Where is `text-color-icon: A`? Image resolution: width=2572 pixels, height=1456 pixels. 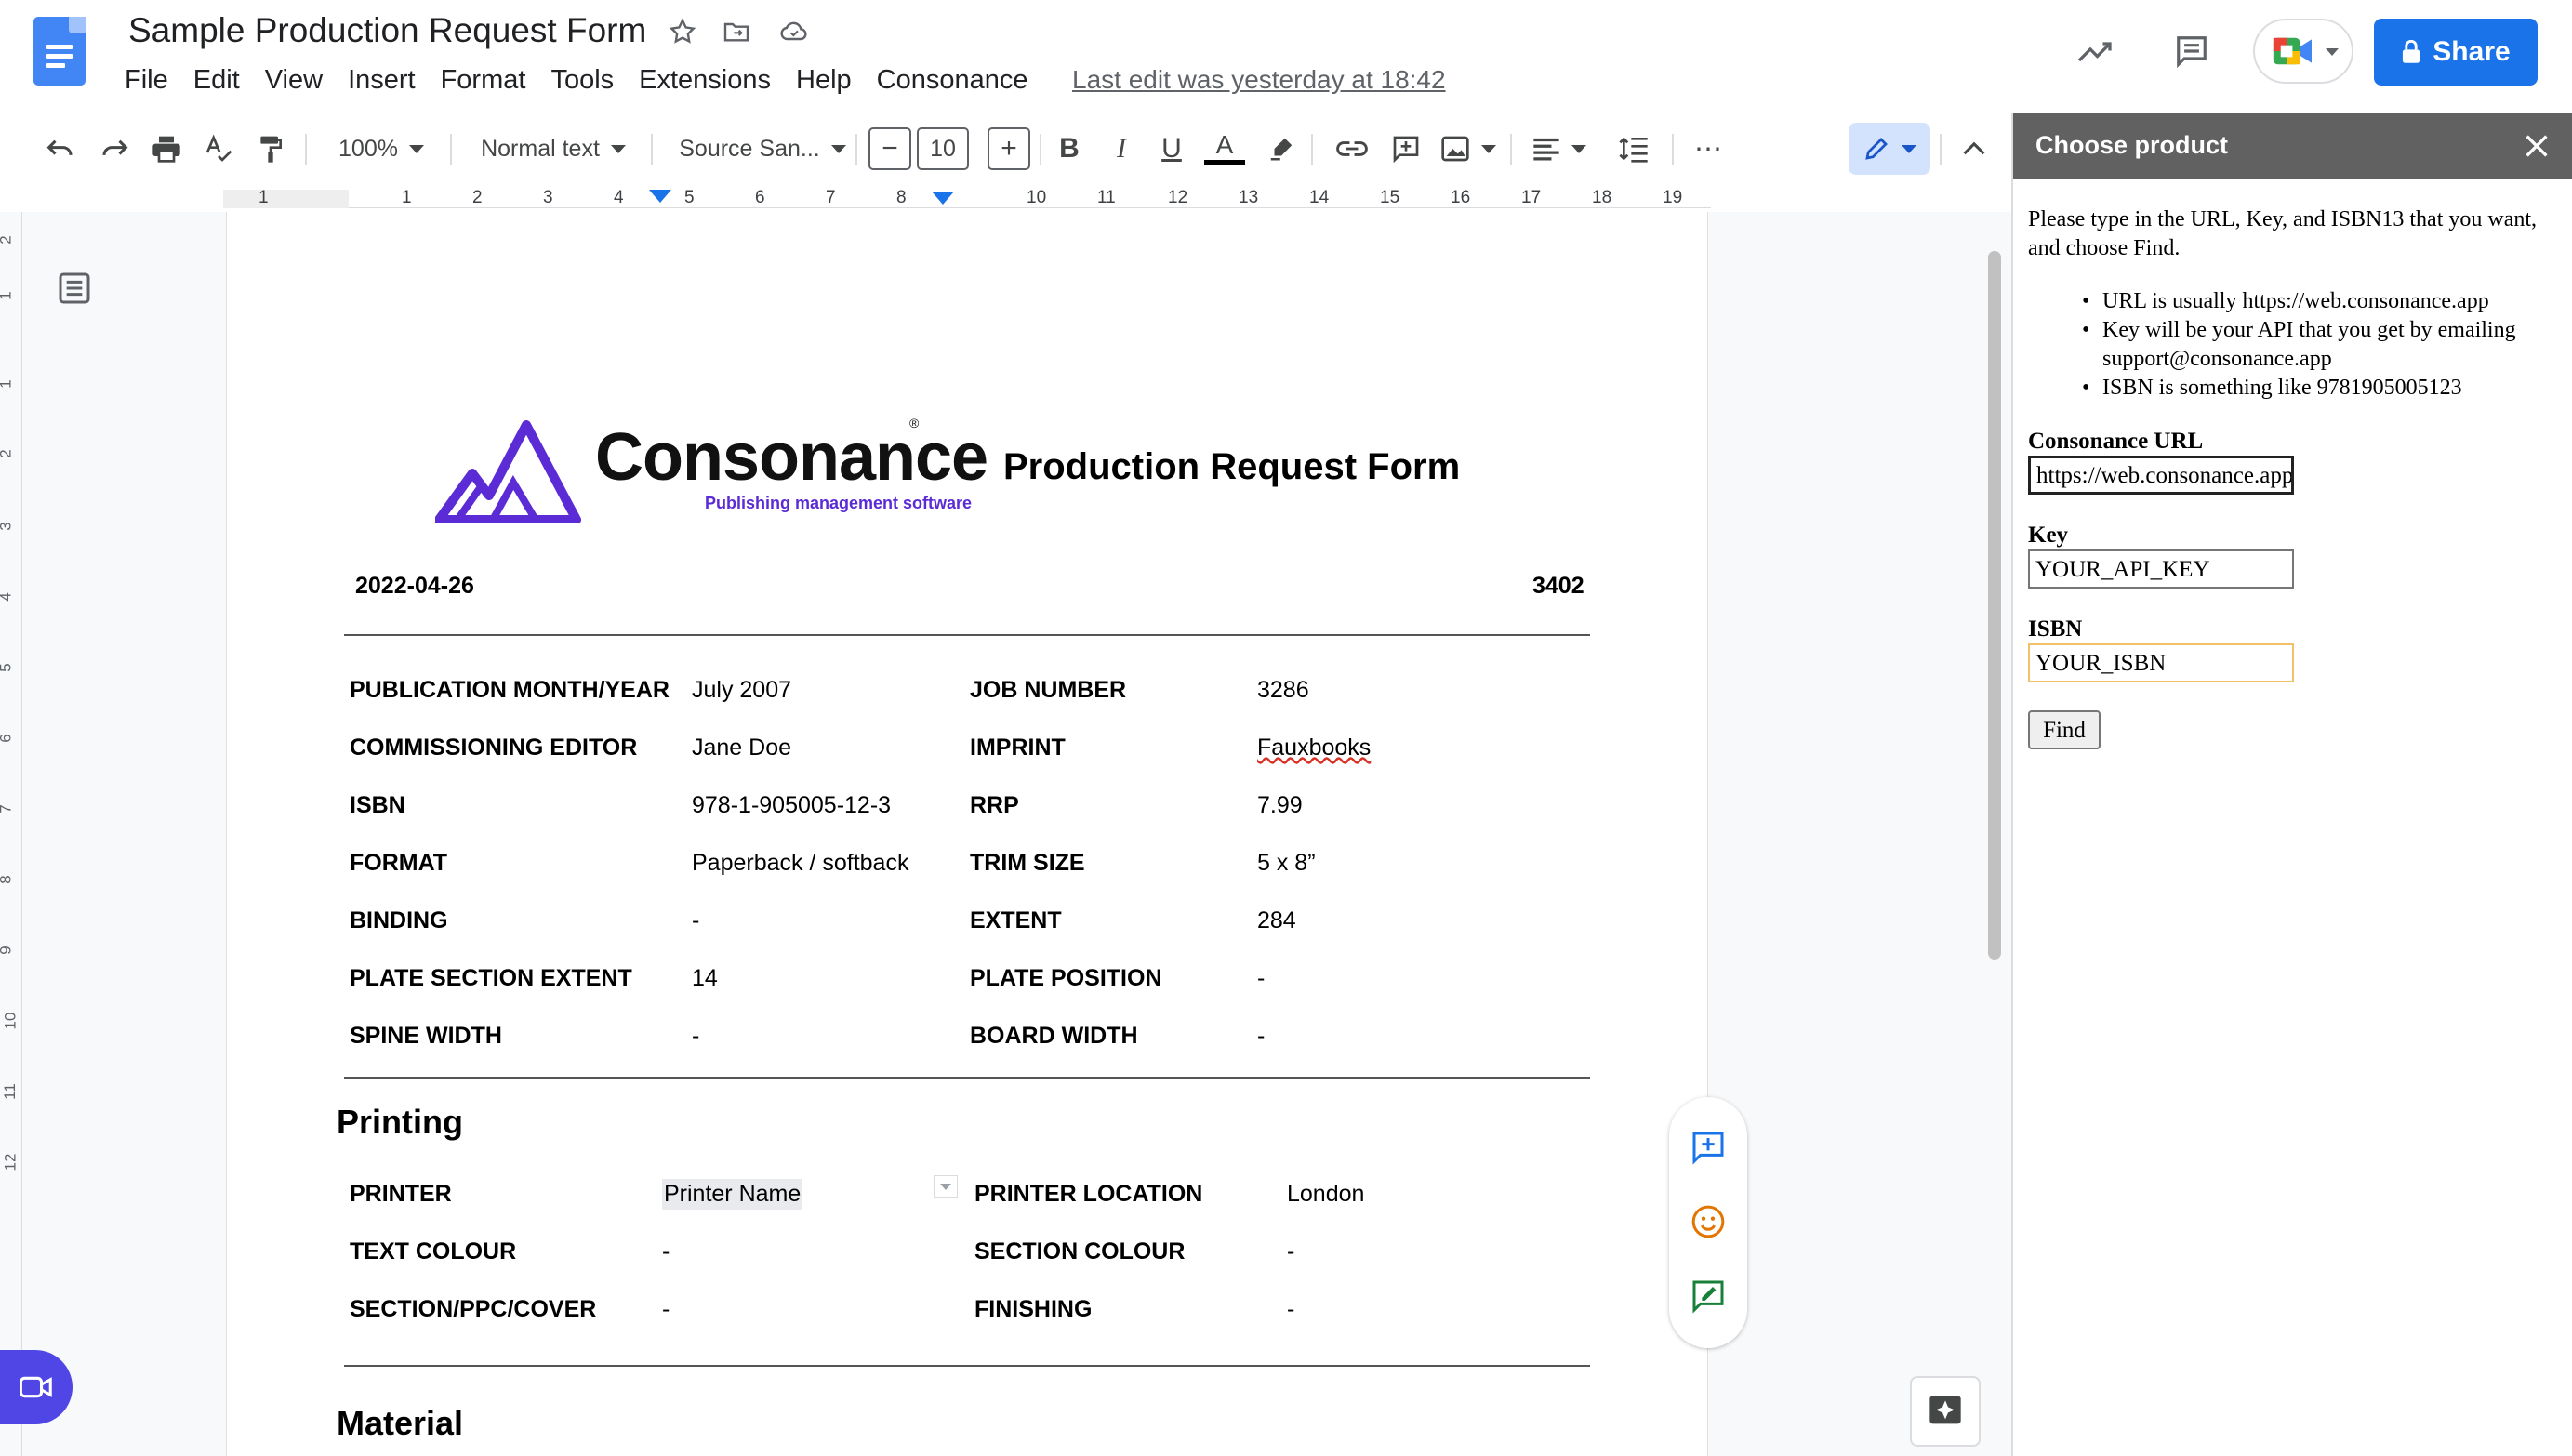 text-color-icon: A is located at coordinates (1224, 149).